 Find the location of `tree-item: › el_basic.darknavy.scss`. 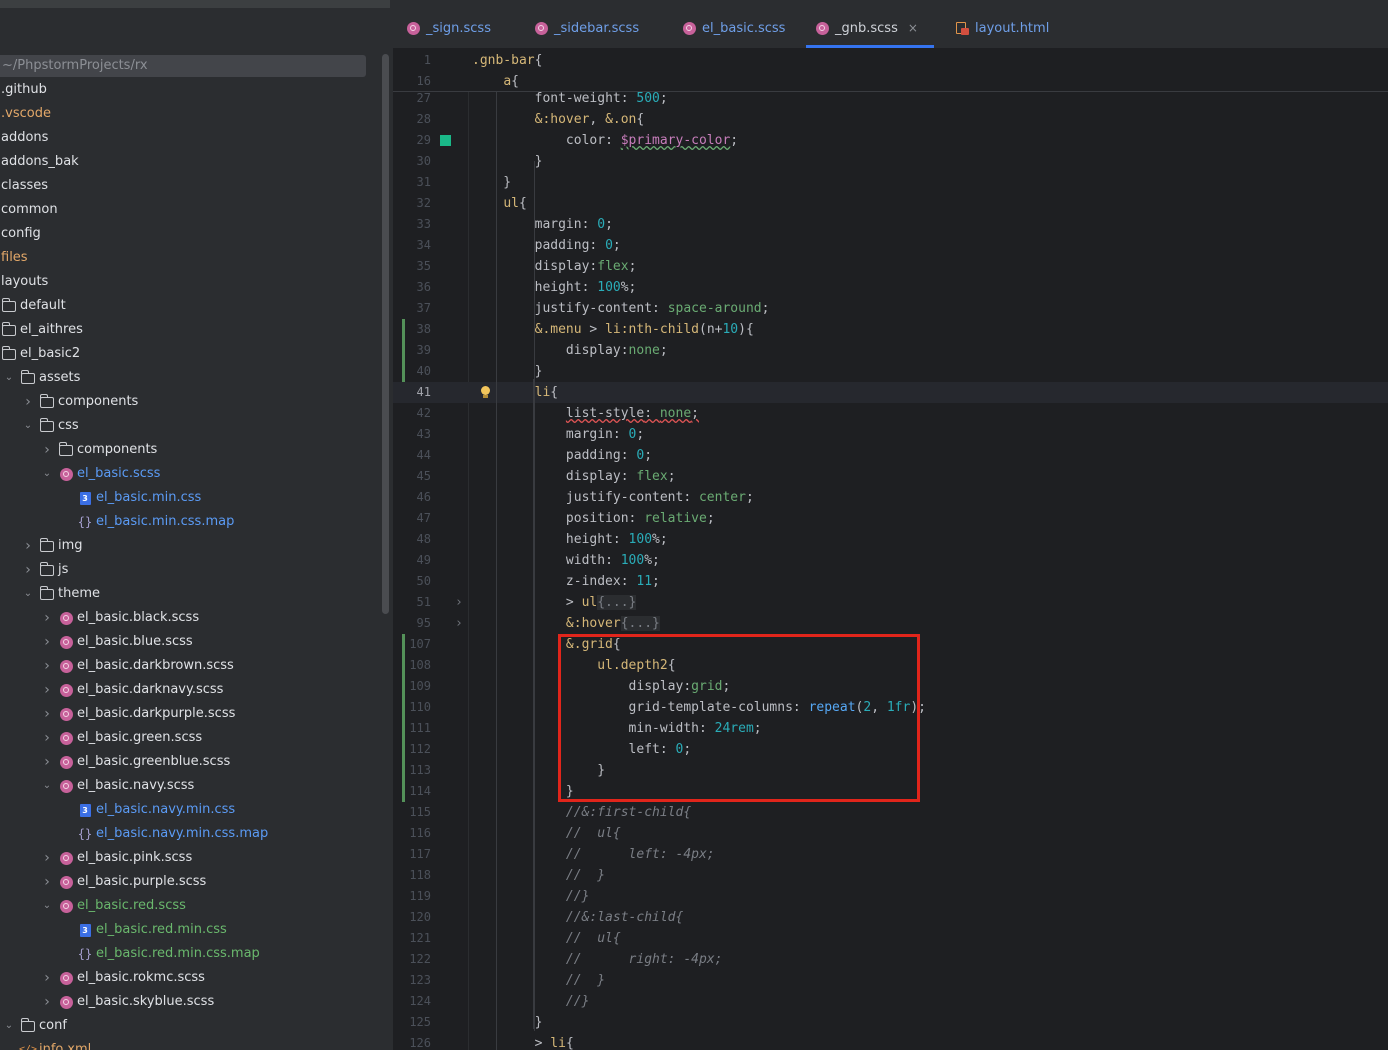

tree-item: › el_basic.darknavy.scss is located at coordinates (131, 690).